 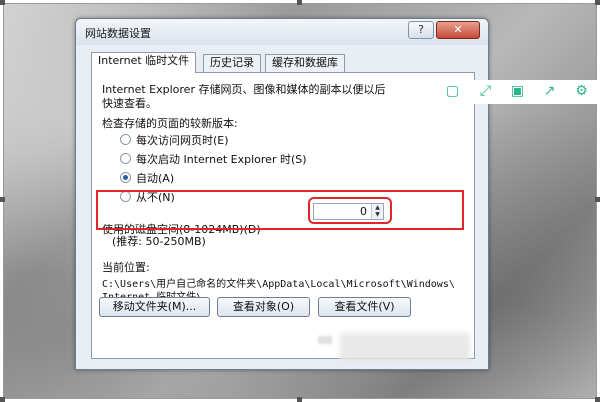 What do you see at coordinates (299, 399) in the screenshot?
I see `resize-handle-bottom` at bounding box center [299, 399].